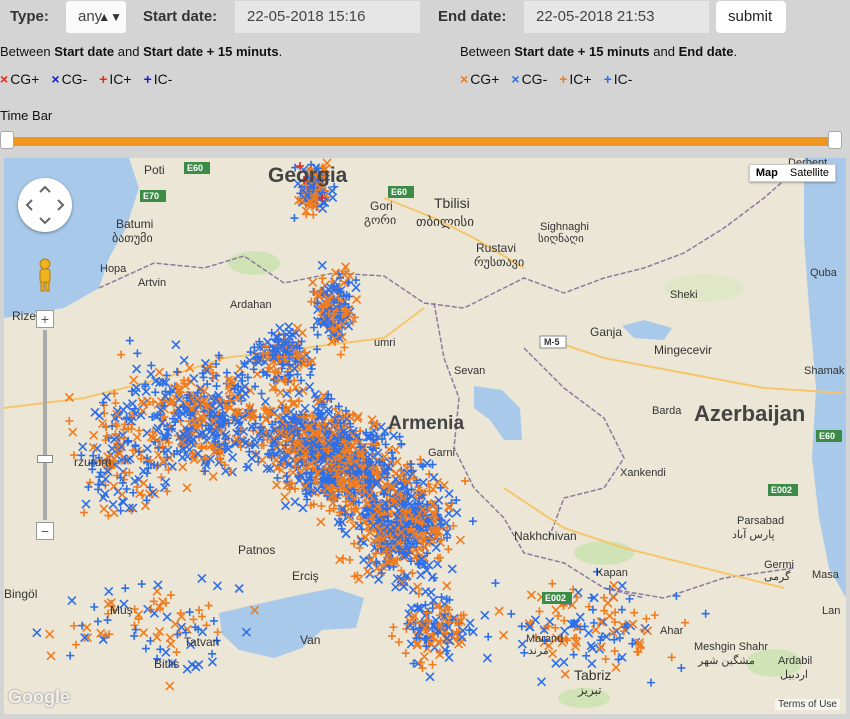  I want to click on zoom-knob, so click(45, 459).